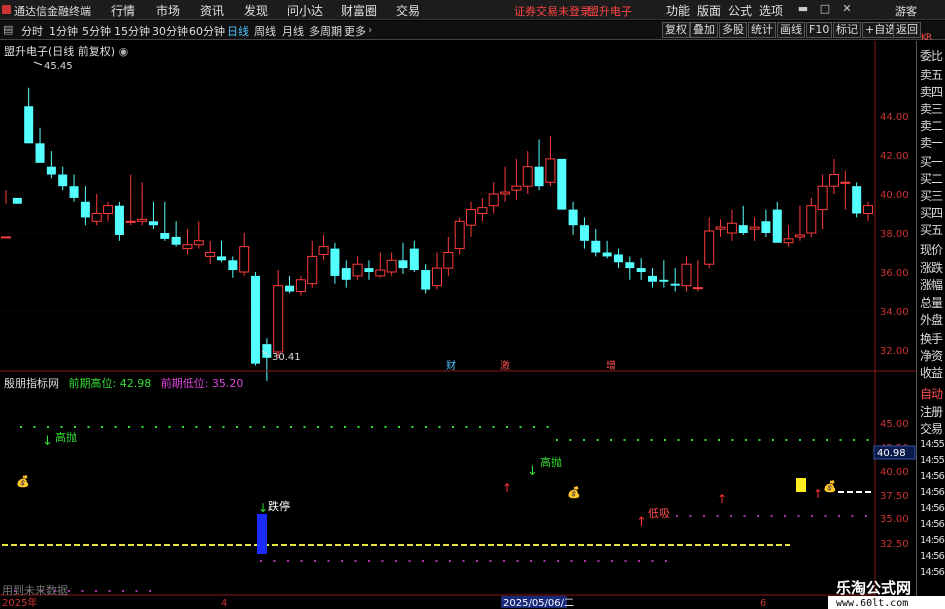 The width and height of the screenshot is (945, 609). What do you see at coordinates (819, 30) in the screenshot?
I see `f10-button: F10` at bounding box center [819, 30].